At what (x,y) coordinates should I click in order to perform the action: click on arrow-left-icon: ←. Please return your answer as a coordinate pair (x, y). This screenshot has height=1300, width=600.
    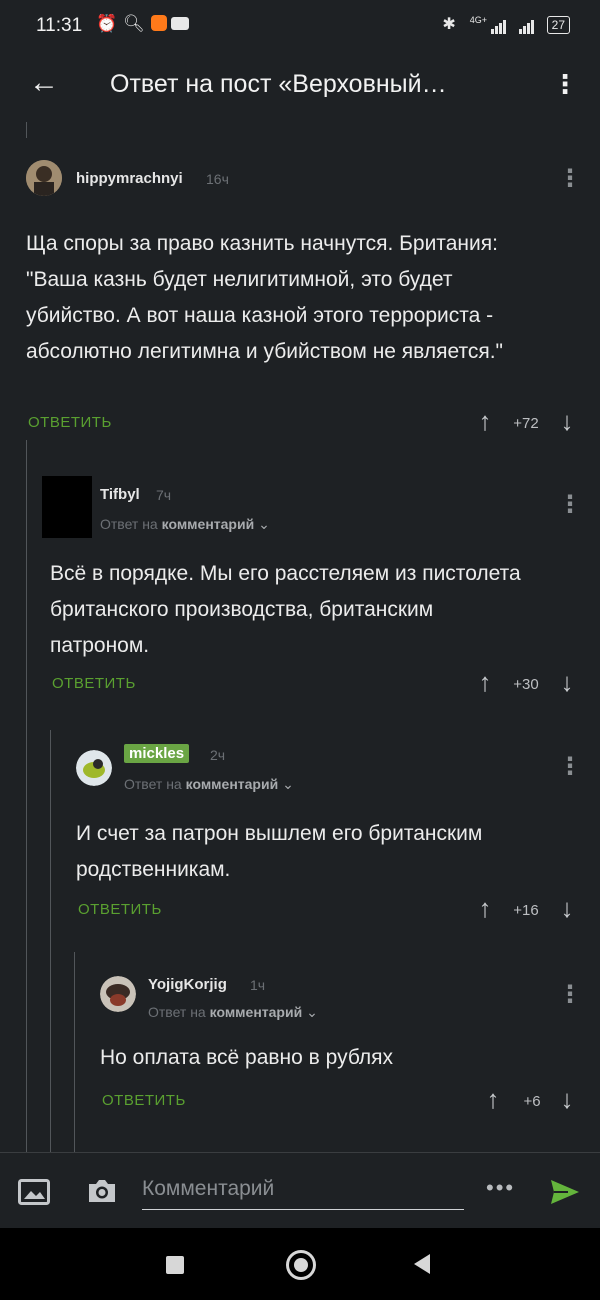
    Looking at the image, I should click on (44, 82).